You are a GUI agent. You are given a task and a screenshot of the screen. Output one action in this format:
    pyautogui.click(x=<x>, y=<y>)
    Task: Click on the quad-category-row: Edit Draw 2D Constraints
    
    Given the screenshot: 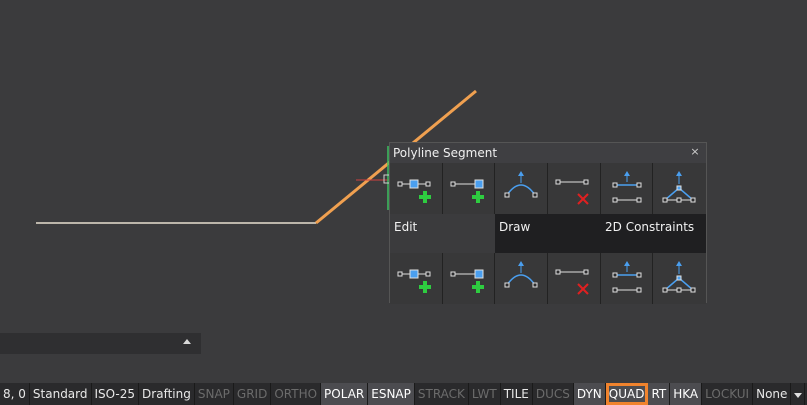 What is the action you would take?
    pyautogui.click(x=548, y=233)
    